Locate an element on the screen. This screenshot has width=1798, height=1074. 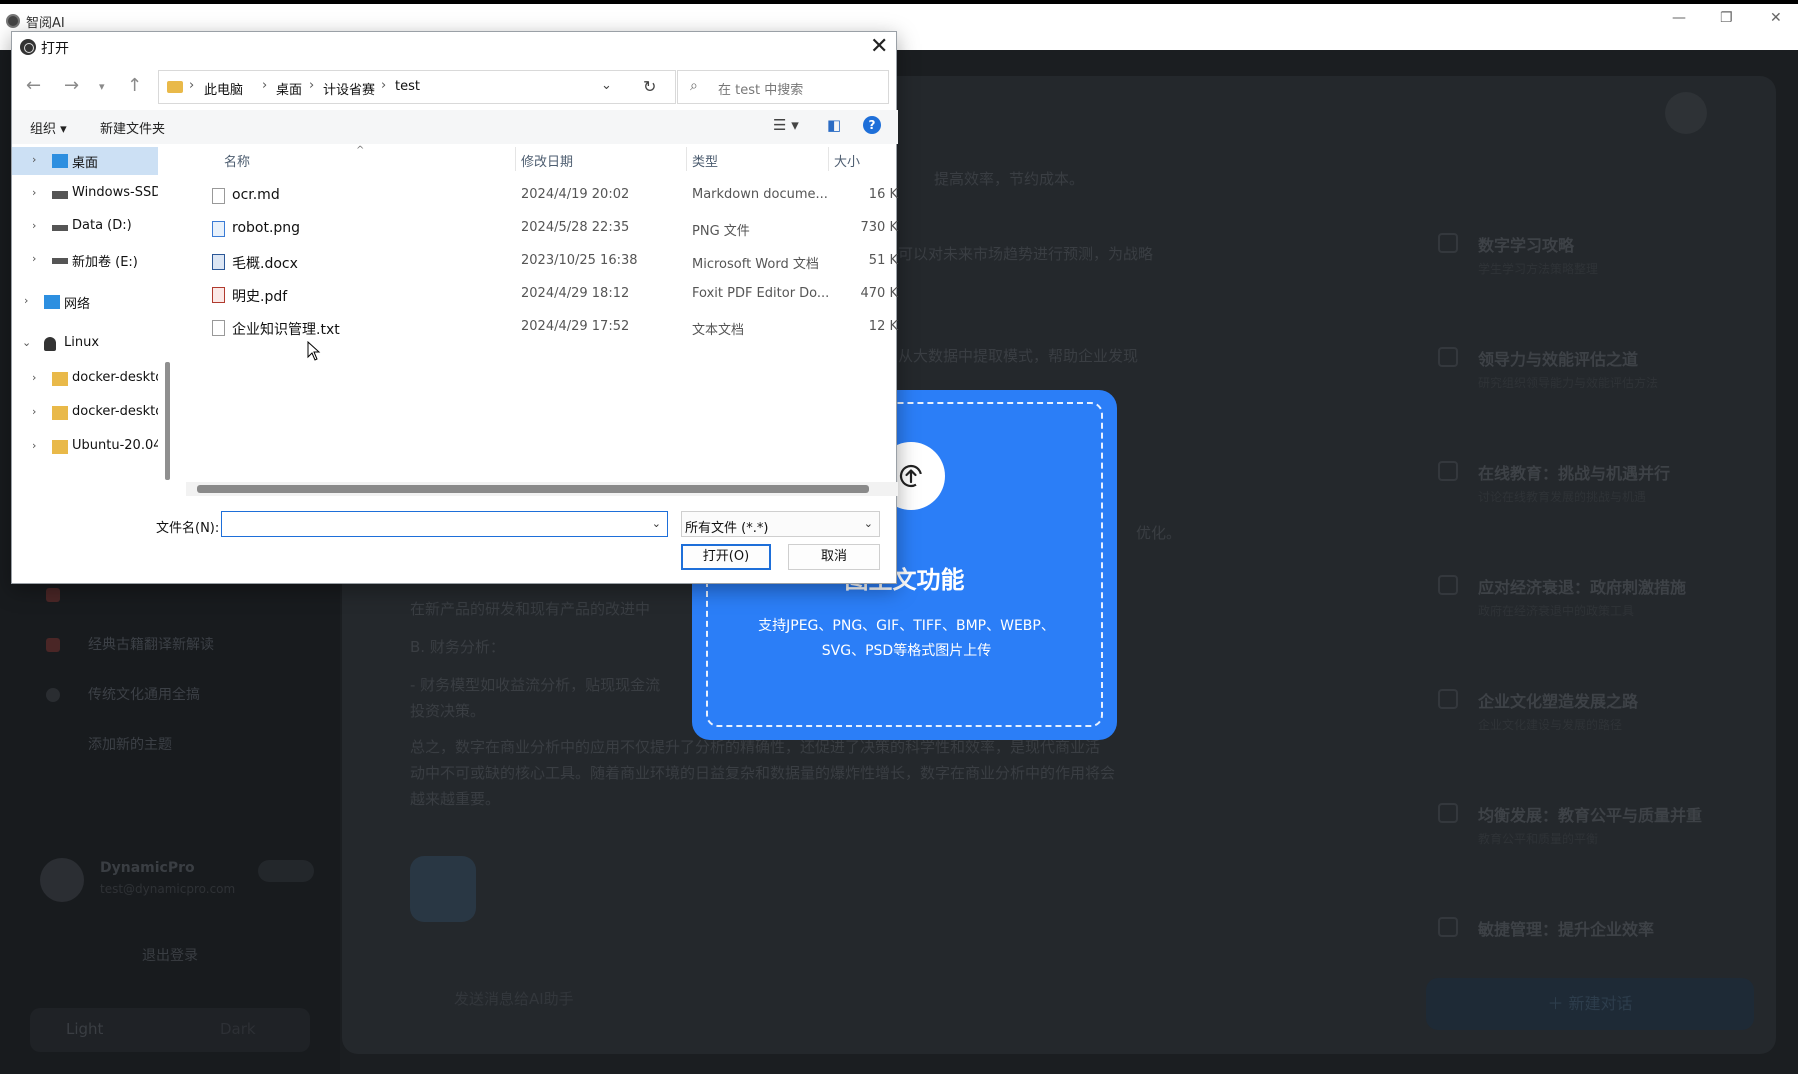
add-topic-link: 添加新的主题 is located at coordinates (130, 744).